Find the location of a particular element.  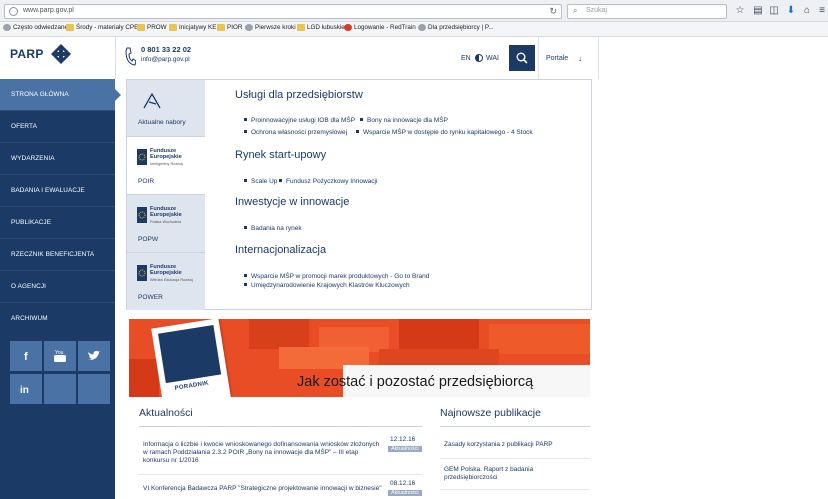

sidebar-item-wydarzenia: WYDARZENIA is located at coordinates (57, 159).